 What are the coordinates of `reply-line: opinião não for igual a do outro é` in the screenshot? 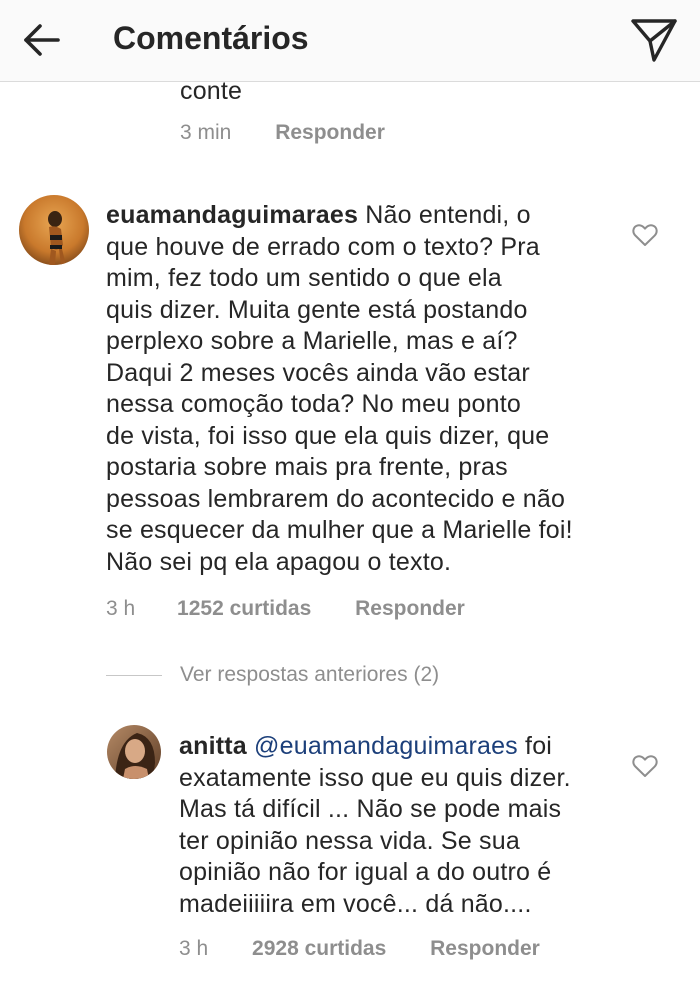 It's located at (365, 872).